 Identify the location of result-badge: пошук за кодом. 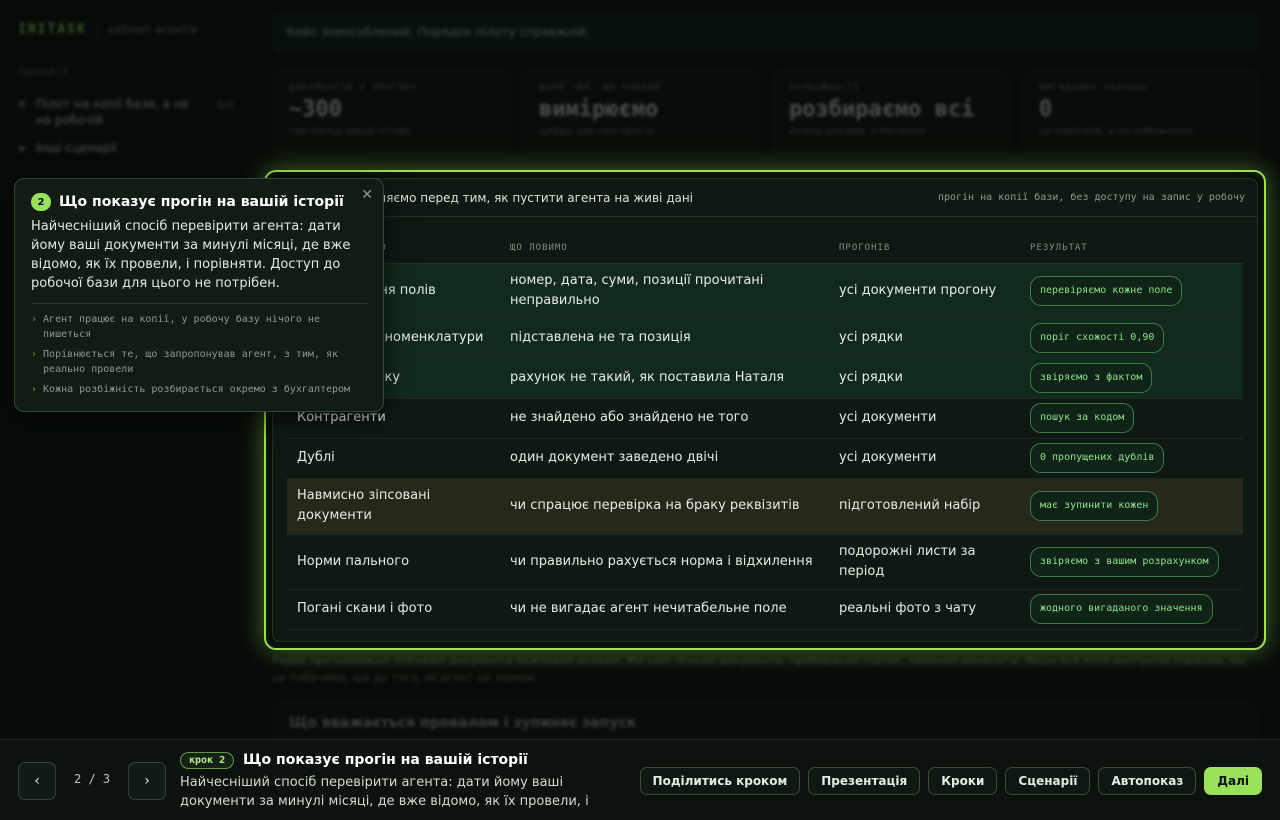
(1082, 418).